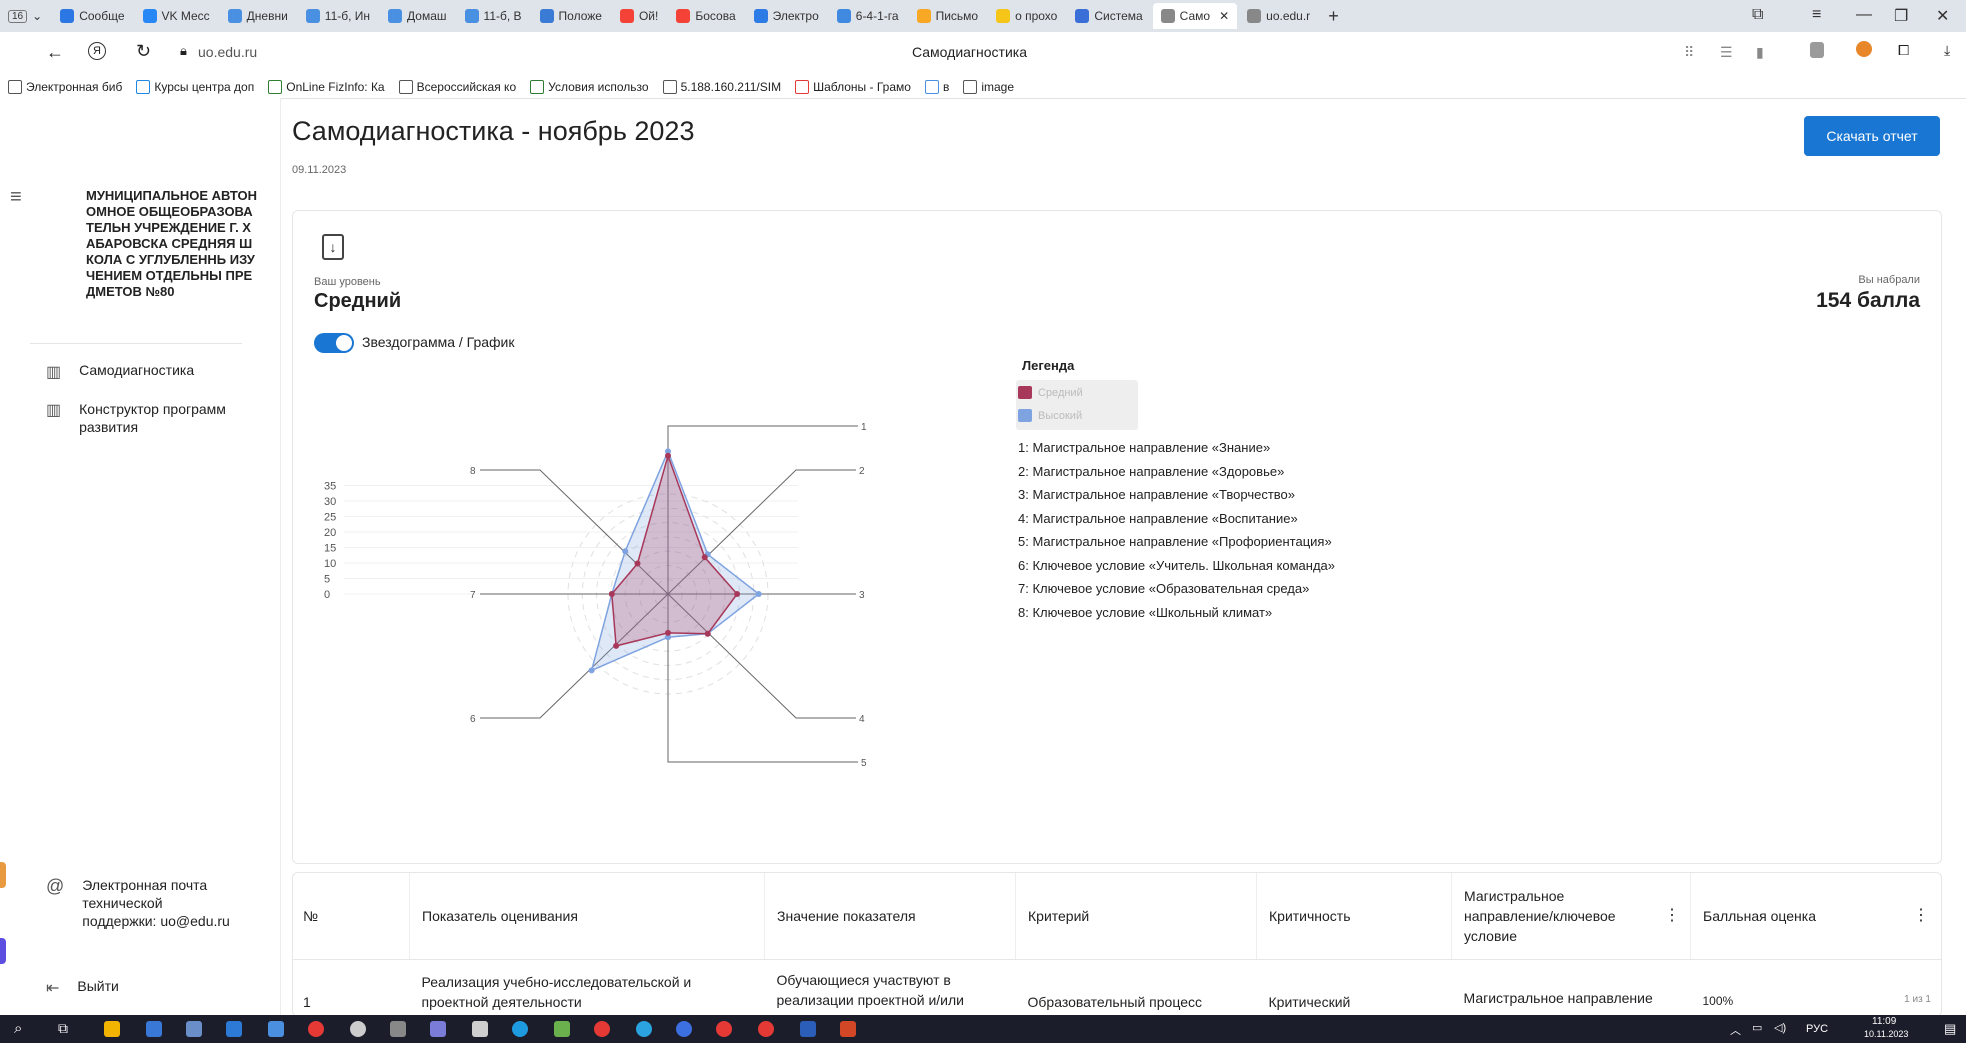 The width and height of the screenshot is (1966, 1043). Describe the element at coordinates (1864, 49) in the screenshot. I see `profile-icon` at that location.